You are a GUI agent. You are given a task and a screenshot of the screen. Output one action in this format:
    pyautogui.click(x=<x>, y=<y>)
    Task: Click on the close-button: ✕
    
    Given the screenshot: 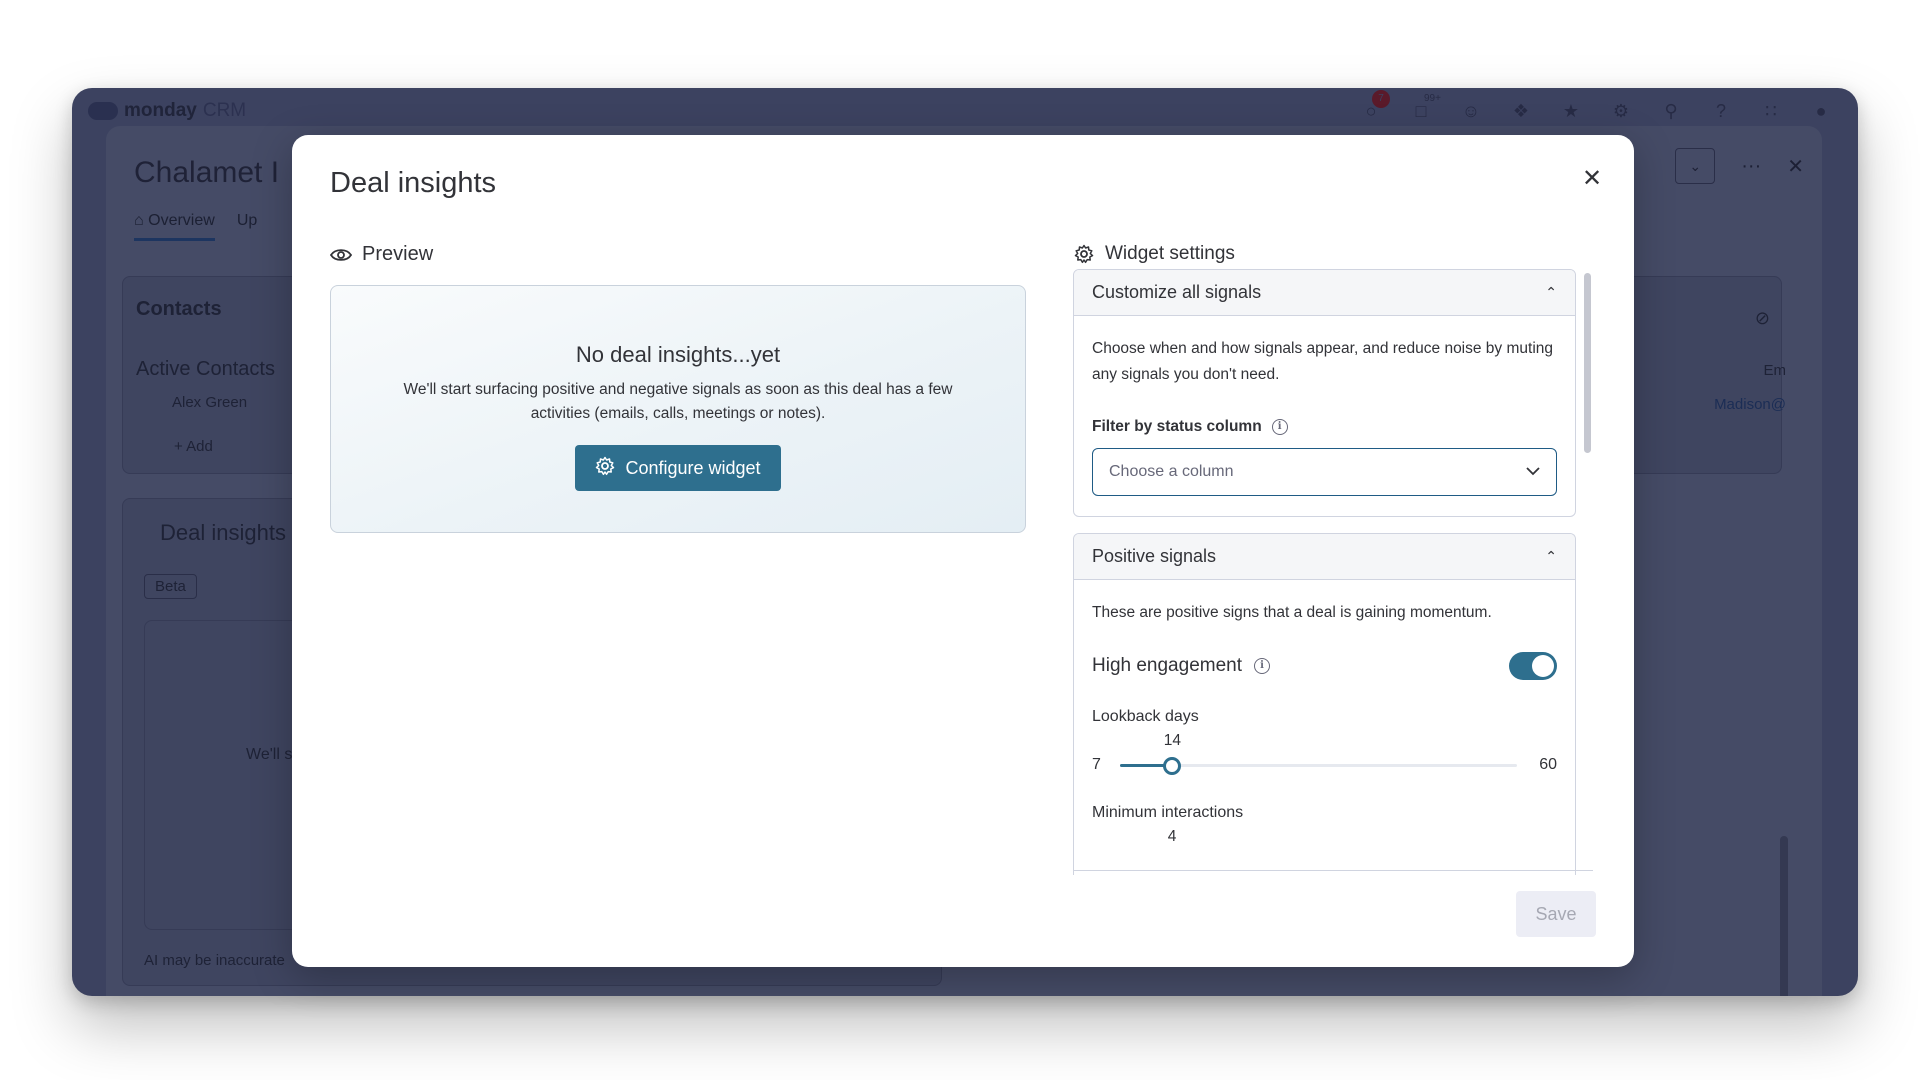 What is the action you would take?
    pyautogui.click(x=1592, y=179)
    